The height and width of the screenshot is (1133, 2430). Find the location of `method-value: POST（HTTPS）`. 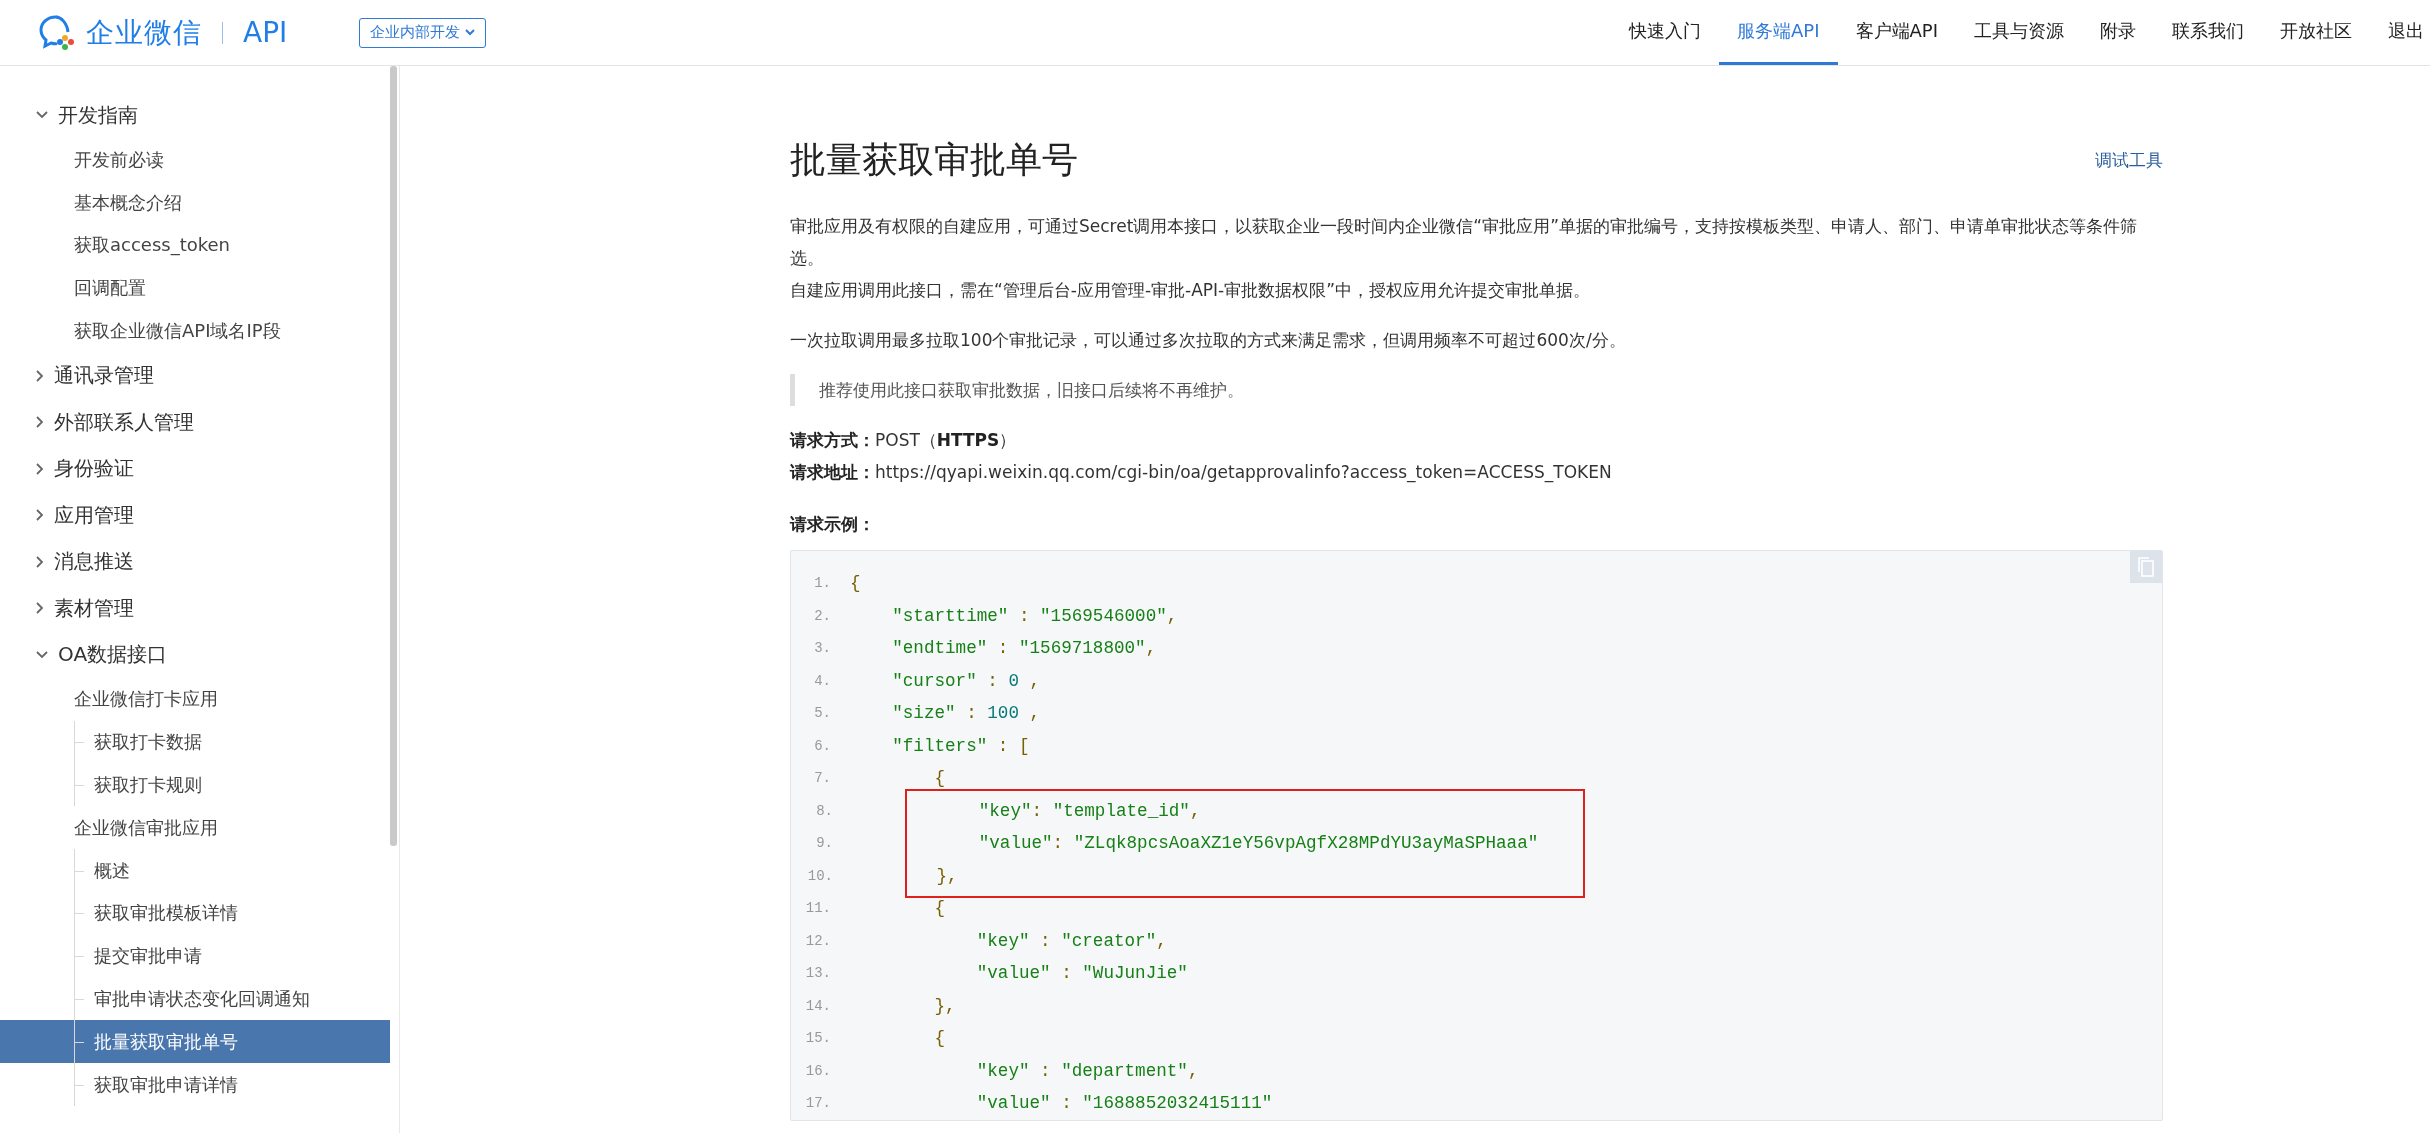

method-value: POST（HTTPS） is located at coordinates (946, 440).